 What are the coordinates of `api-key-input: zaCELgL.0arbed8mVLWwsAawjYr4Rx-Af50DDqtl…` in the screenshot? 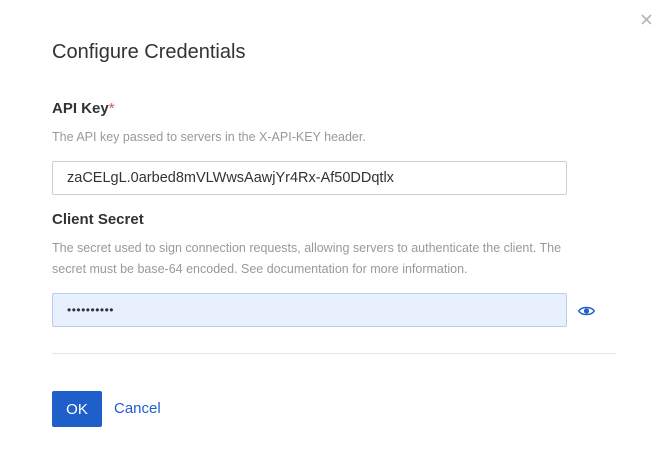 It's located at (309, 178).